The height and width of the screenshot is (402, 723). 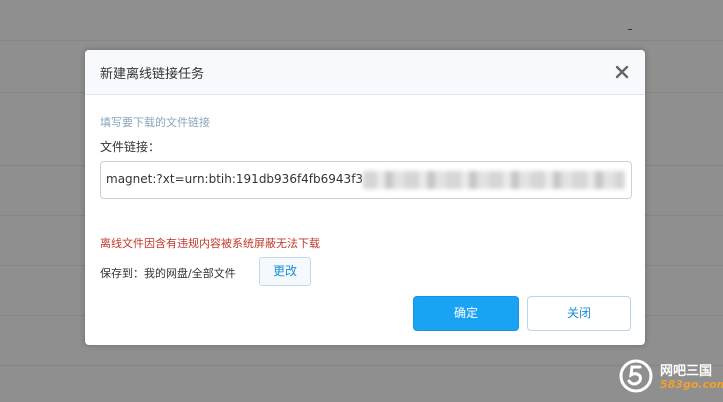 What do you see at coordinates (622, 72) in the screenshot?
I see `close-icon` at bounding box center [622, 72].